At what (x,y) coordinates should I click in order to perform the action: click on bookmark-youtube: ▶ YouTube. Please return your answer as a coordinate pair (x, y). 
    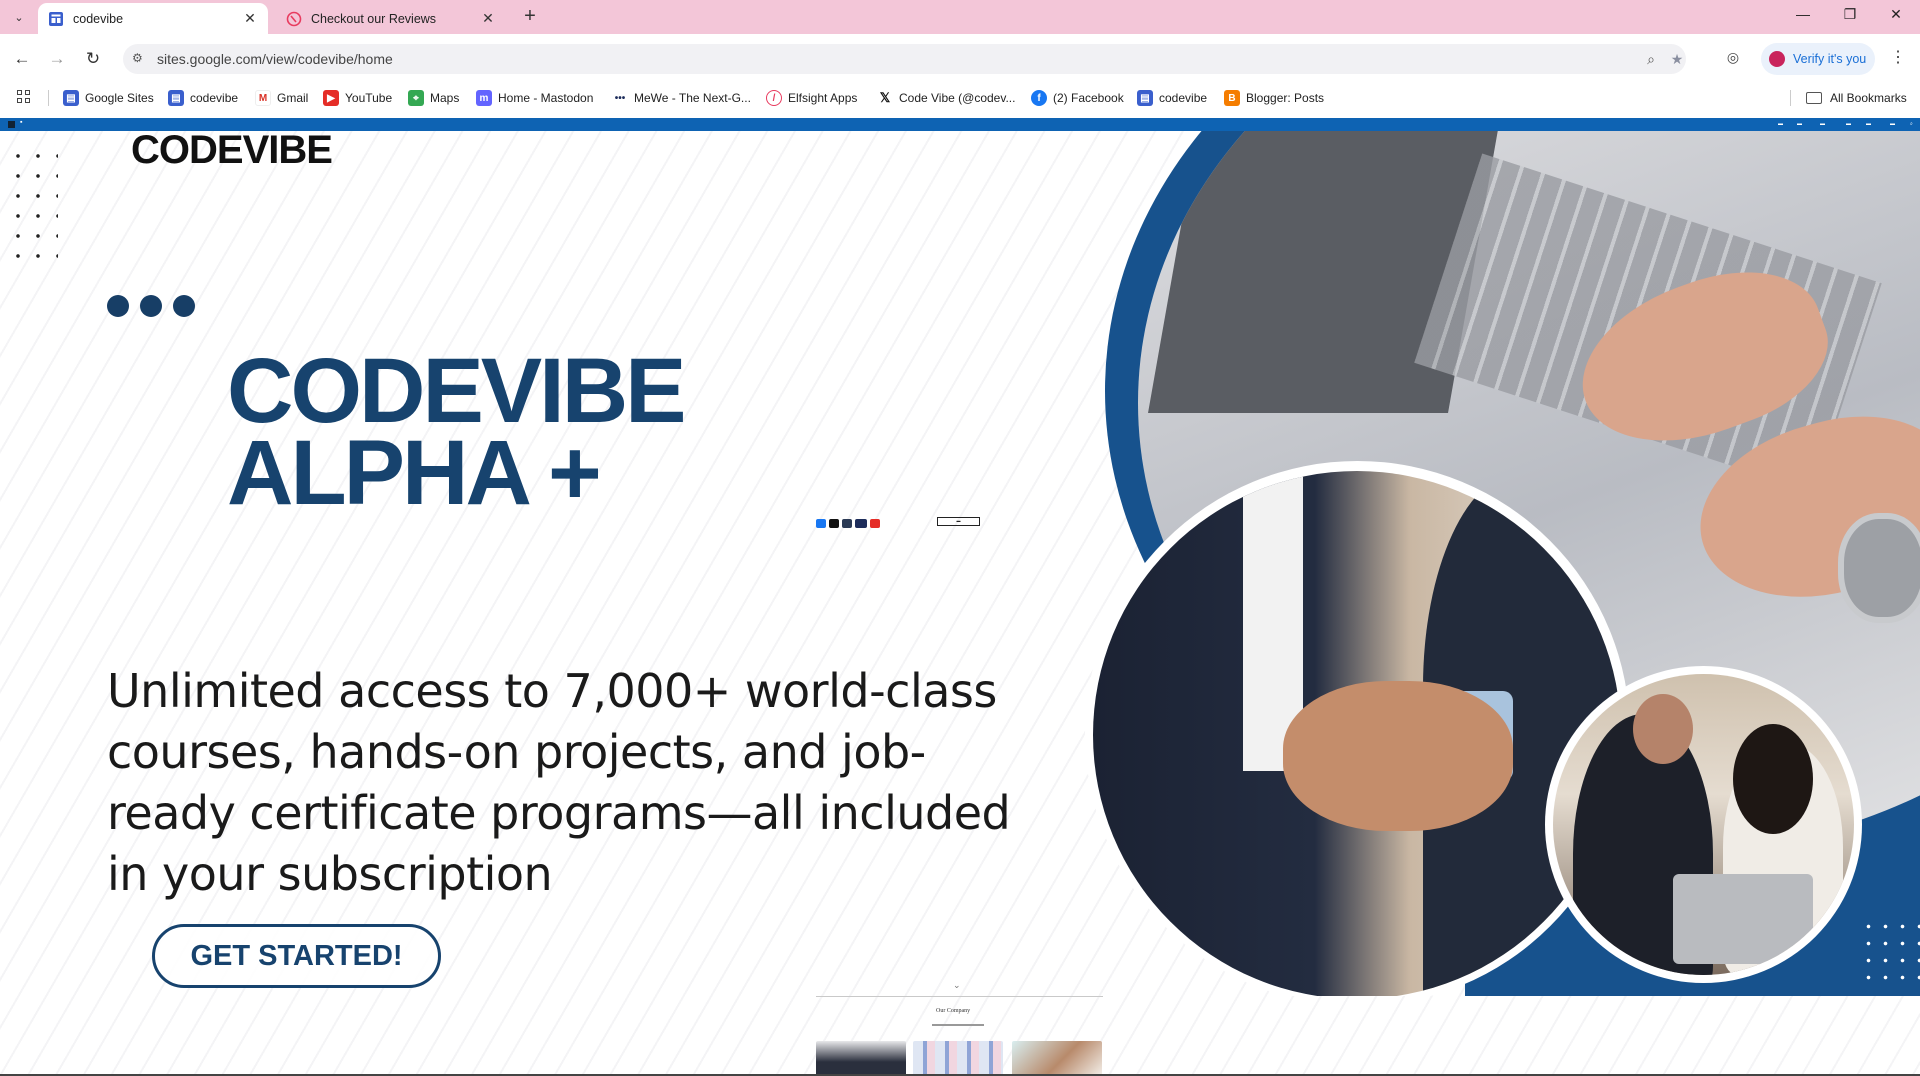
    Looking at the image, I should click on (357, 98).